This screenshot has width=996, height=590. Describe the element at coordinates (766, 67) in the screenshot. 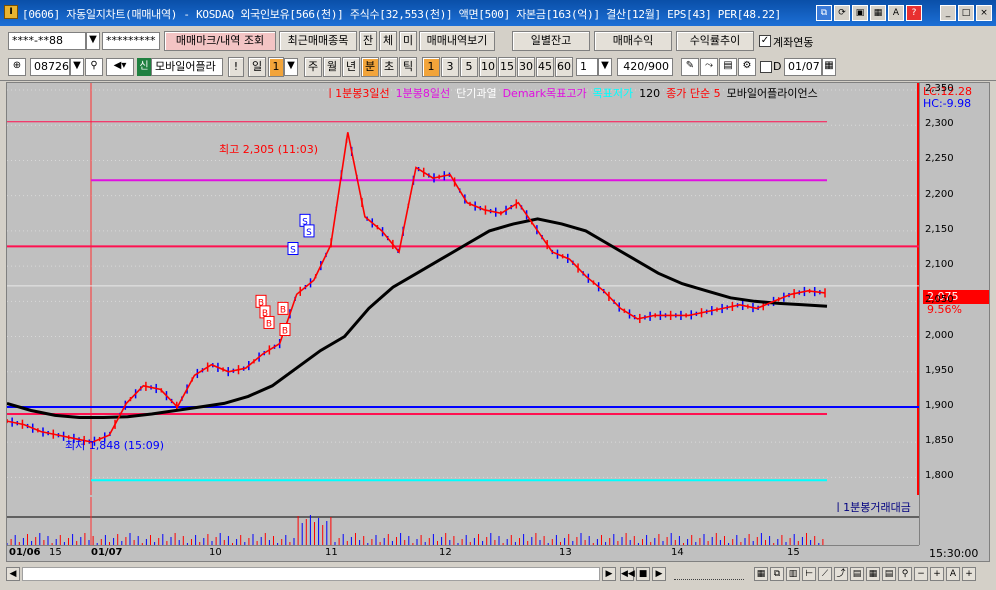

I see `d-checkbox` at that location.